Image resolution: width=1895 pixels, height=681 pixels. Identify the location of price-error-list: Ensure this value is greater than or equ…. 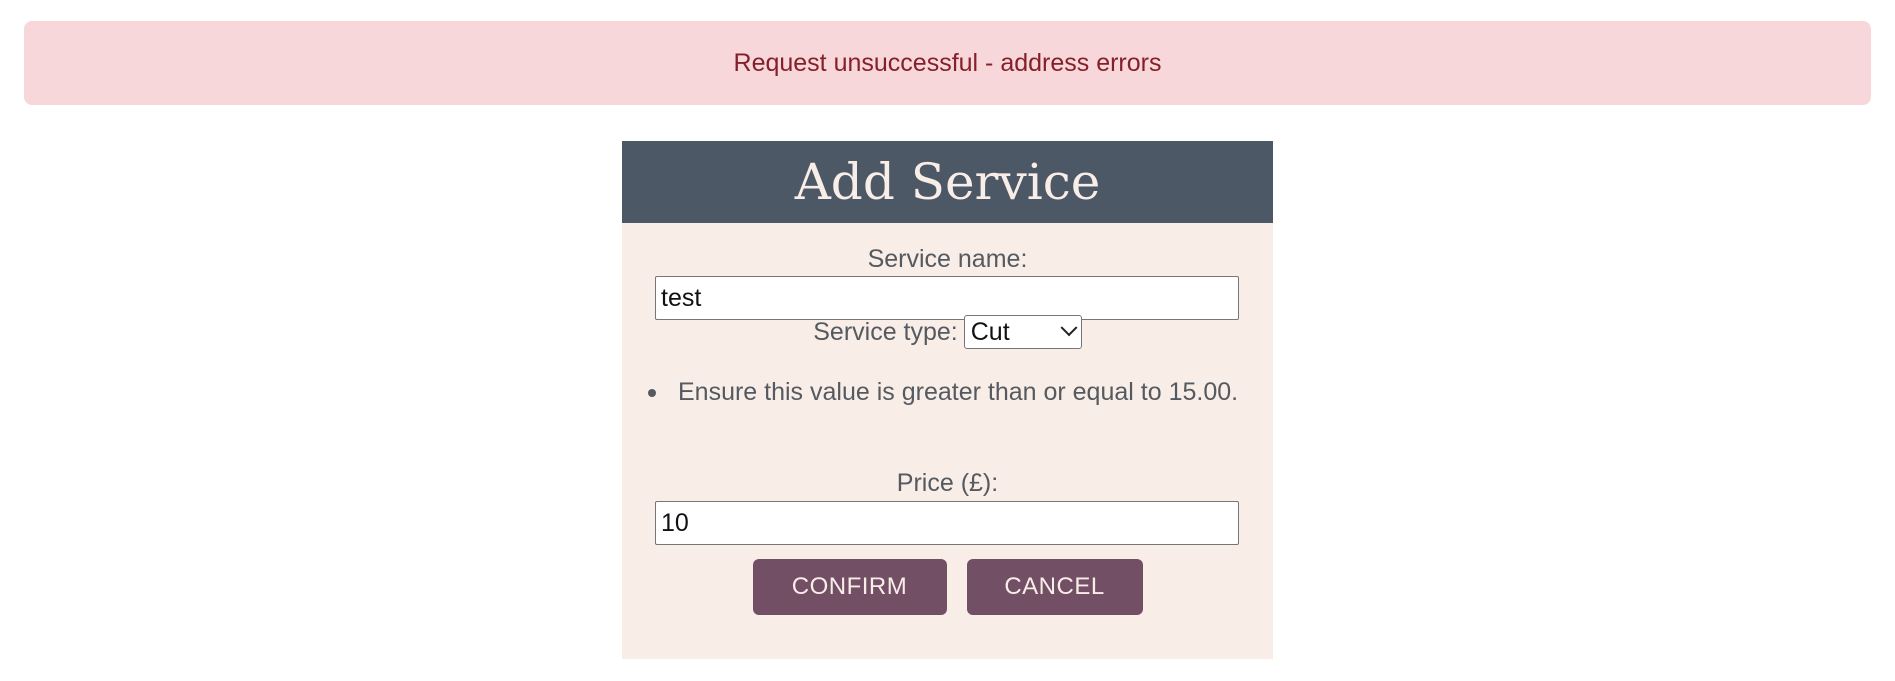
(942, 392).